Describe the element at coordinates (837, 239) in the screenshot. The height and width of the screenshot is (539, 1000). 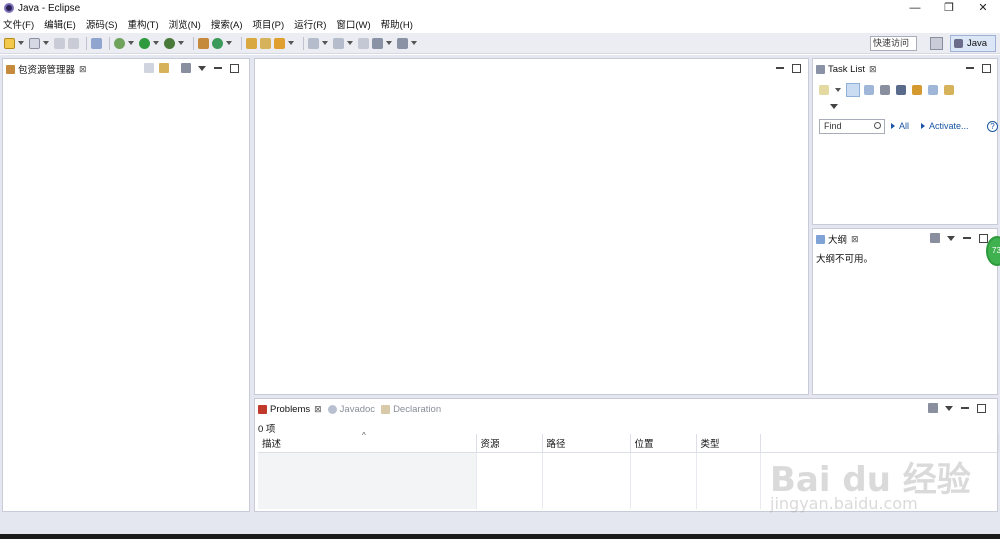
I see `tab-outline: 大纲 ⊠` at that location.